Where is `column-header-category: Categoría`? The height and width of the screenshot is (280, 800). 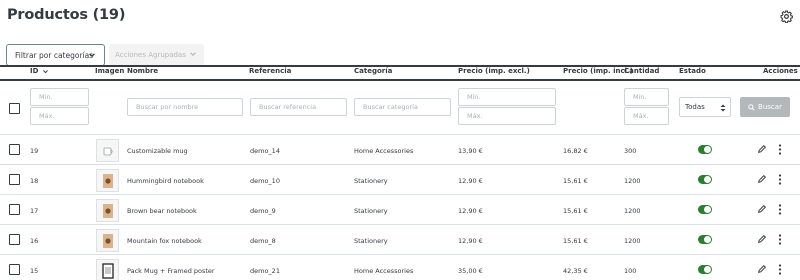
column-header-category: Categoría is located at coordinates (373, 71).